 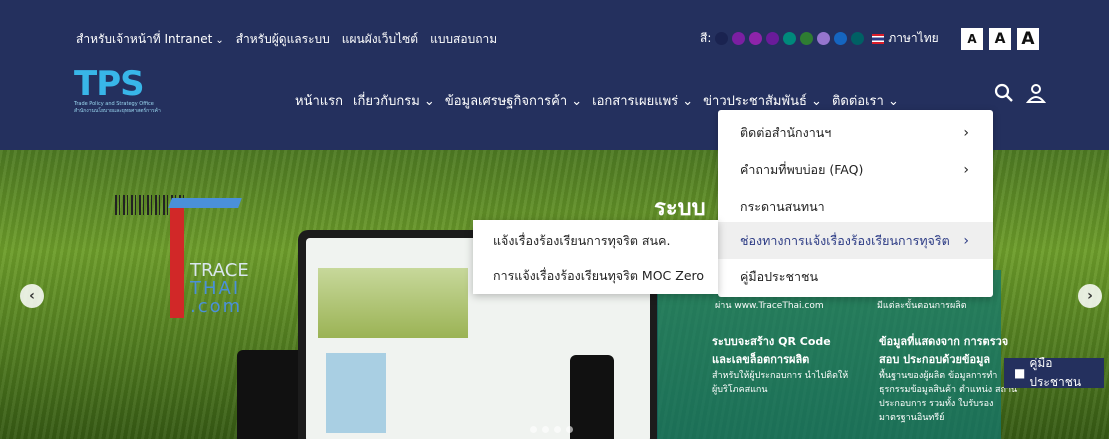 I want to click on utility-link-sitemap: แผนผังเว็บไซต์, so click(x=380, y=39).